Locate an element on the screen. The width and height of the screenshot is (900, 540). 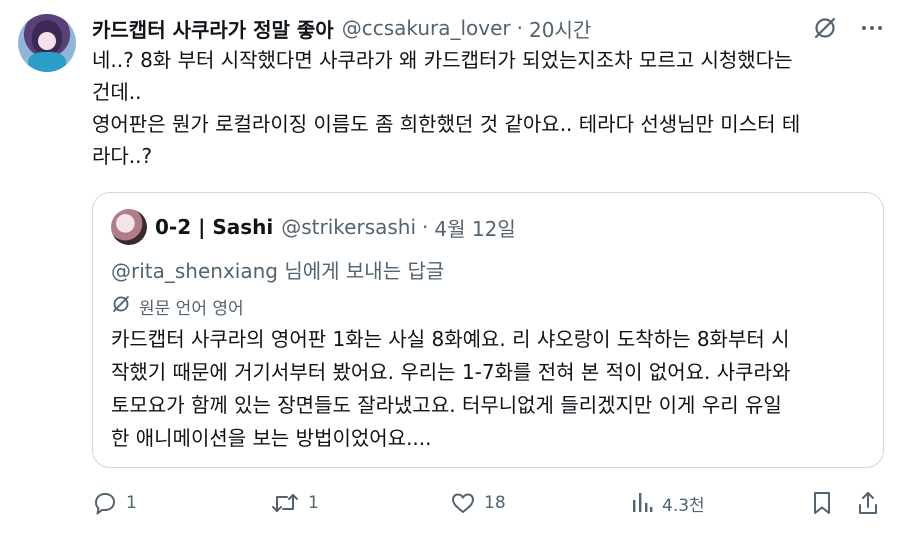
quoted-header: 0-2 | Sashi @strikersashi · 4월 12일 is located at coordinates (335, 227).